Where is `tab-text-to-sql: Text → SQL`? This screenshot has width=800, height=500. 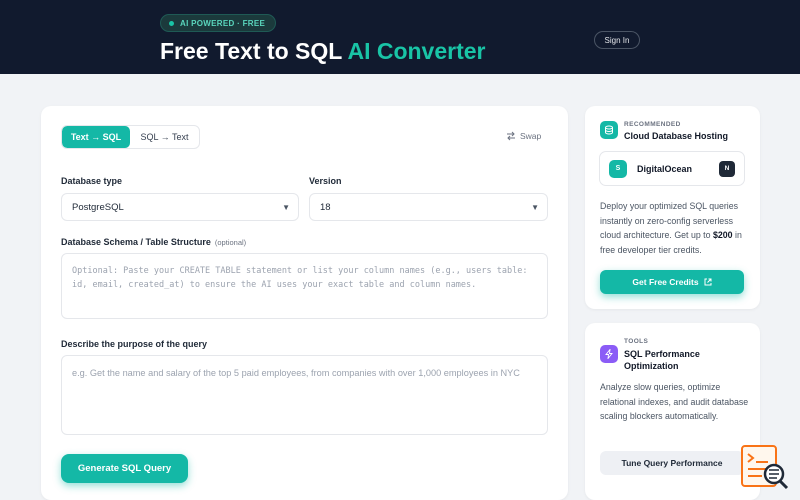
tab-text-to-sql: Text → SQL is located at coordinates (96, 137).